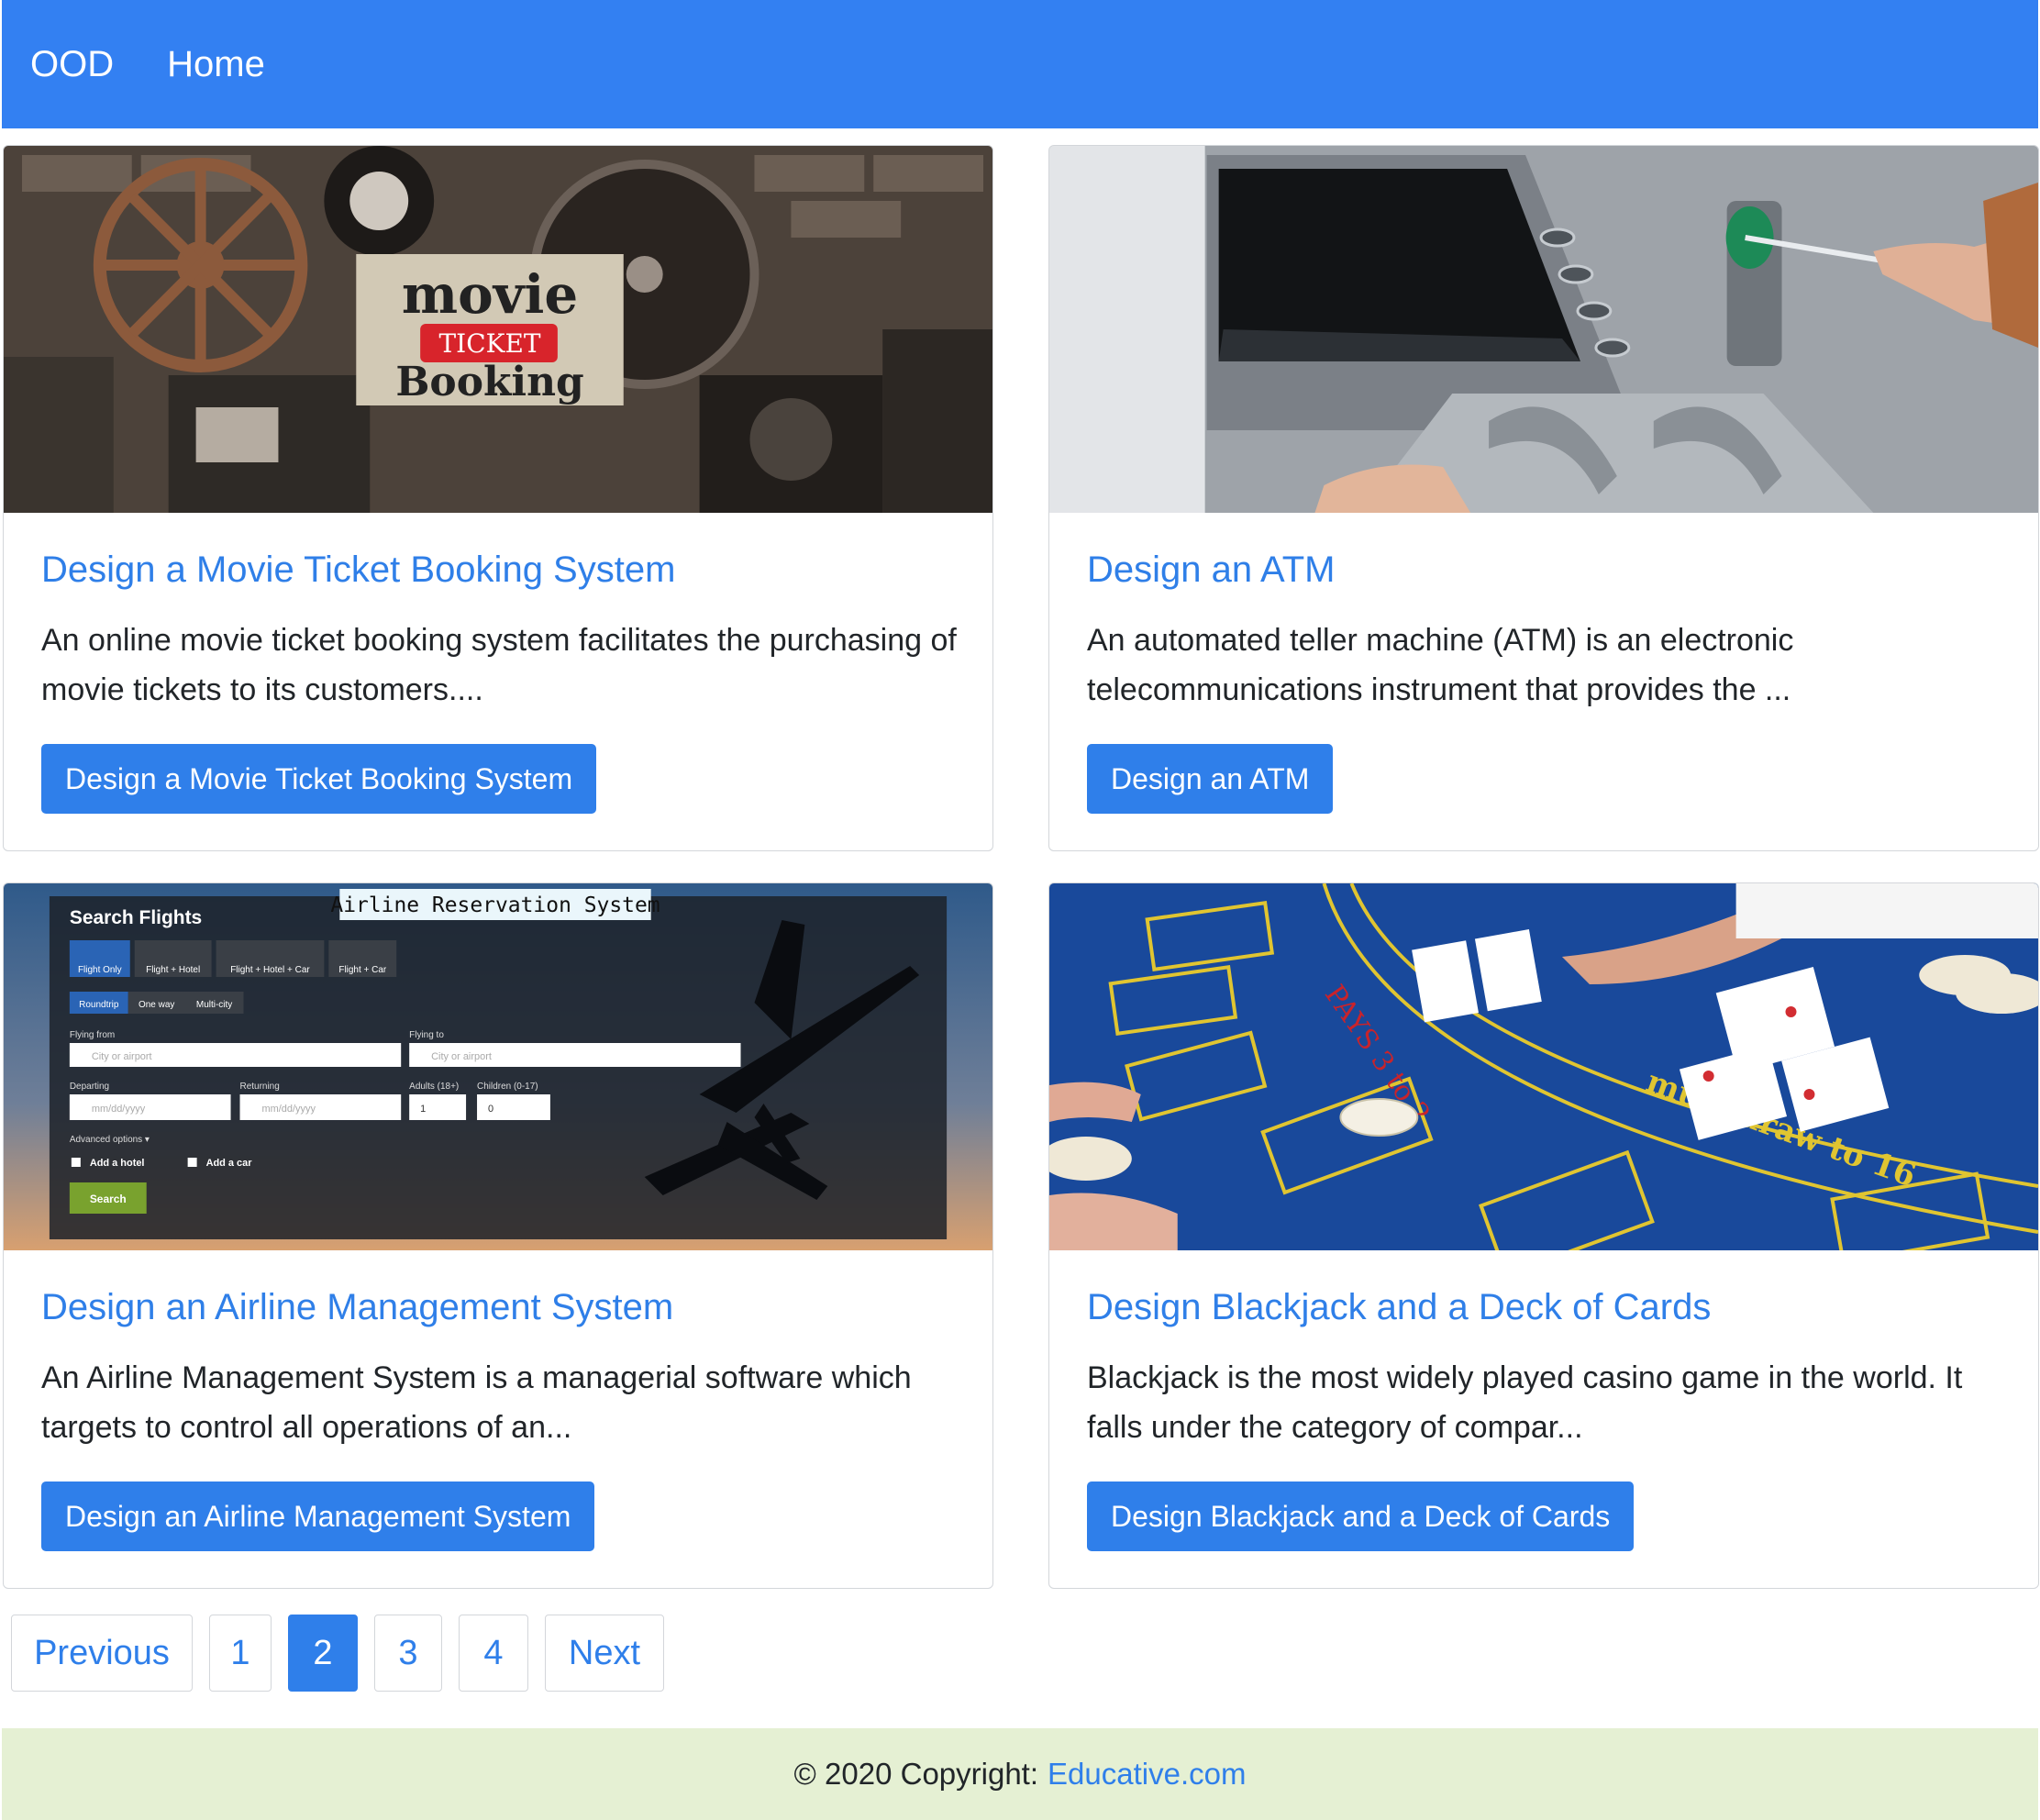 The image size is (2040, 1820). Describe the element at coordinates (408, 1653) in the screenshot. I see `pagination-page-3: 3` at that location.